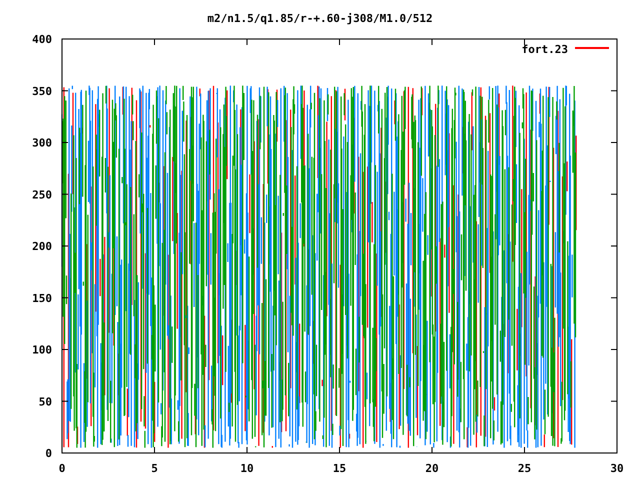 The image size is (640, 480). I want to click on y-tick-label: 150, so click(42, 298).